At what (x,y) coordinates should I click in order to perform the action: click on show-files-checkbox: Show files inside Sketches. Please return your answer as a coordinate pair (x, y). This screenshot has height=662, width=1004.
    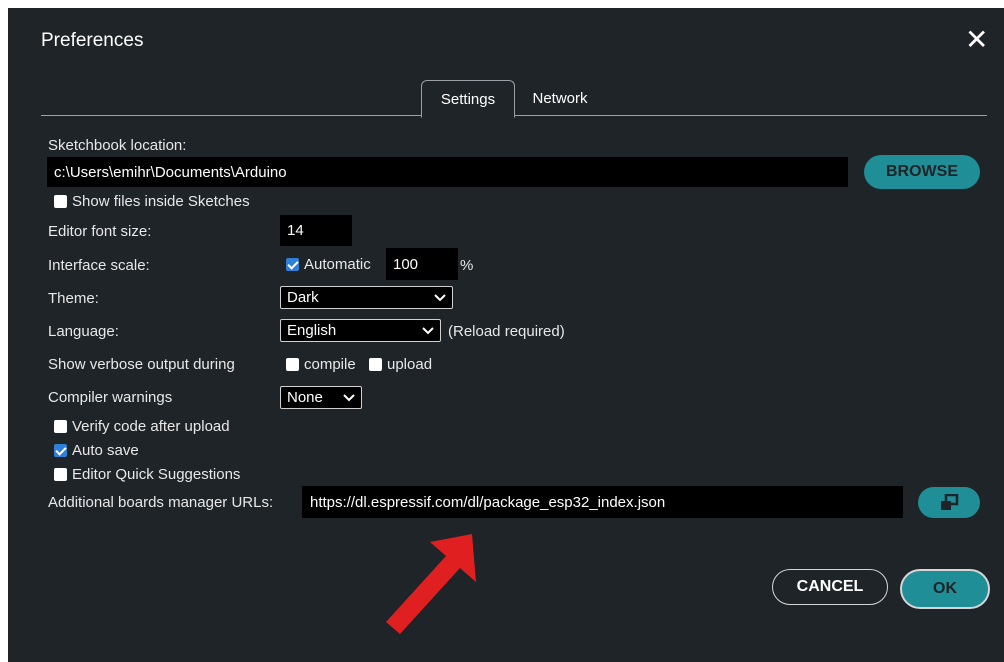
    Looking at the image, I should click on (152, 201).